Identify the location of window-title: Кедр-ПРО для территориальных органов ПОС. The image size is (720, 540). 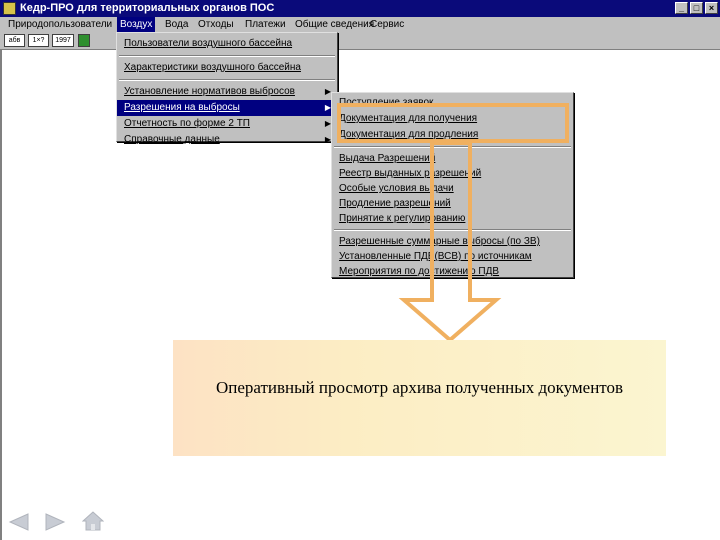
(147, 8).